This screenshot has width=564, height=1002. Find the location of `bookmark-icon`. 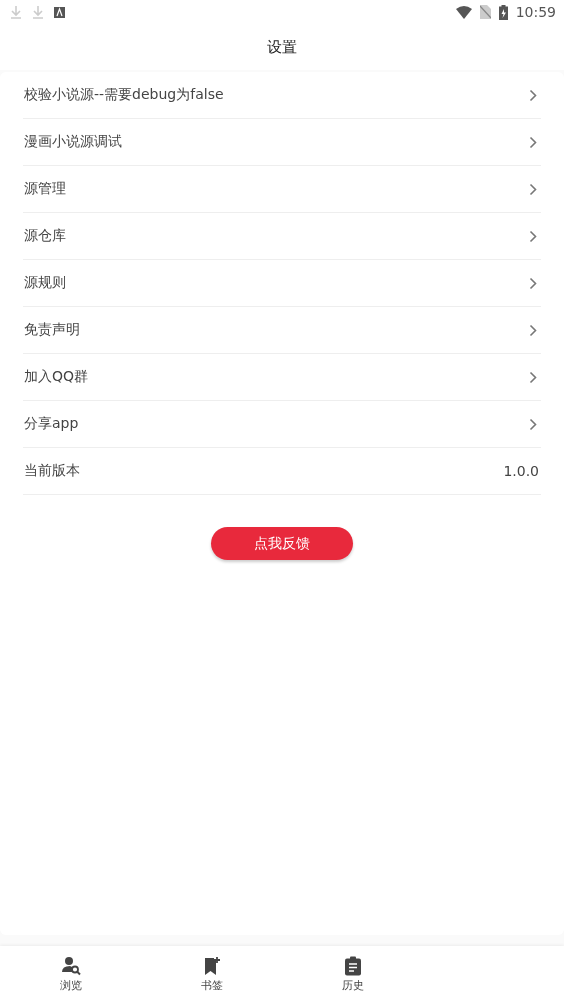

bookmark-icon is located at coordinates (211, 965).